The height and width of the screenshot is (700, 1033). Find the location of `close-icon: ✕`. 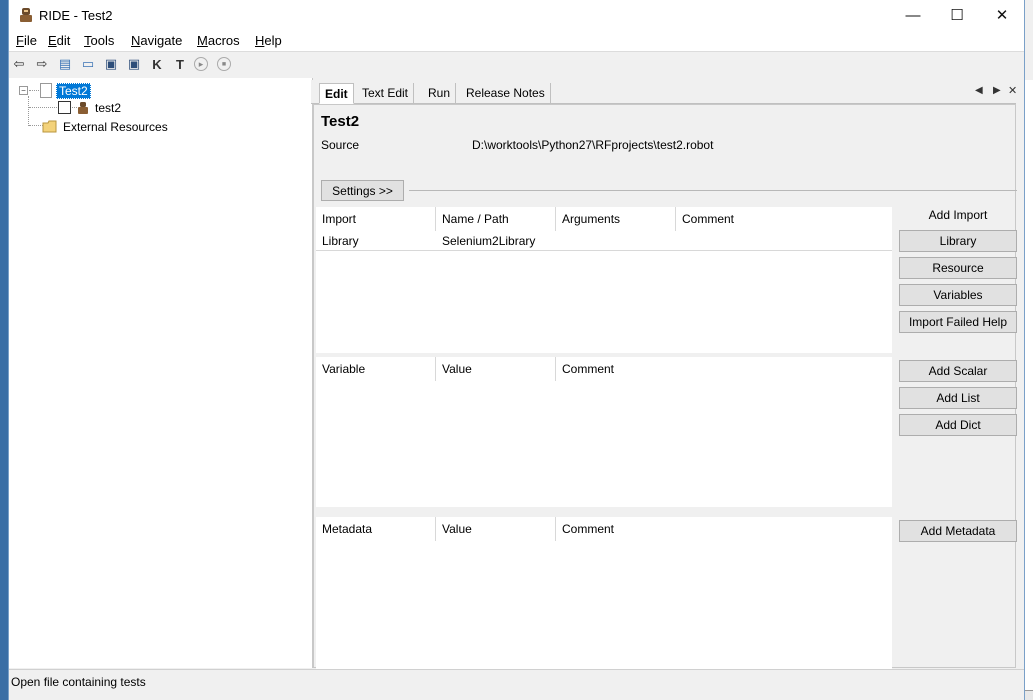

close-icon: ✕ is located at coordinates (1002, 15).